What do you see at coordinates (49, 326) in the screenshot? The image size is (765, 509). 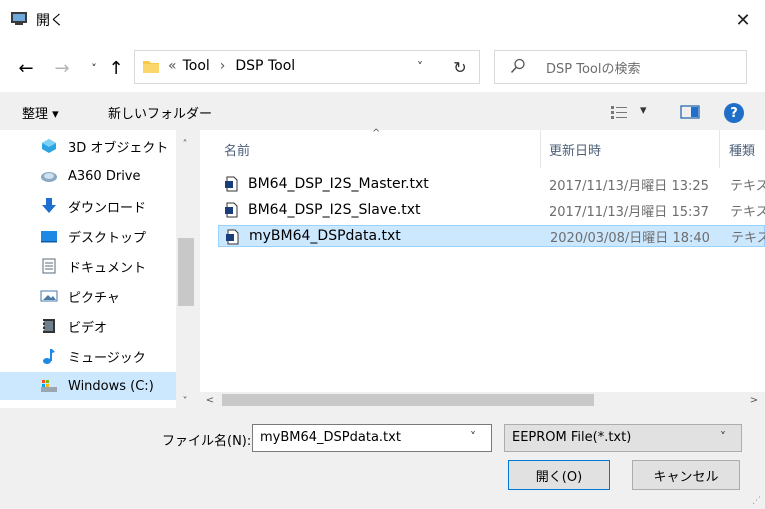 I see `video-icon` at bounding box center [49, 326].